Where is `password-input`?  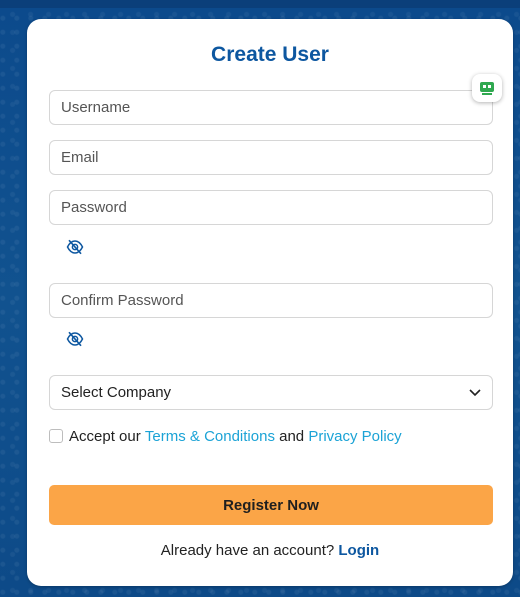 password-input is located at coordinates (271, 207).